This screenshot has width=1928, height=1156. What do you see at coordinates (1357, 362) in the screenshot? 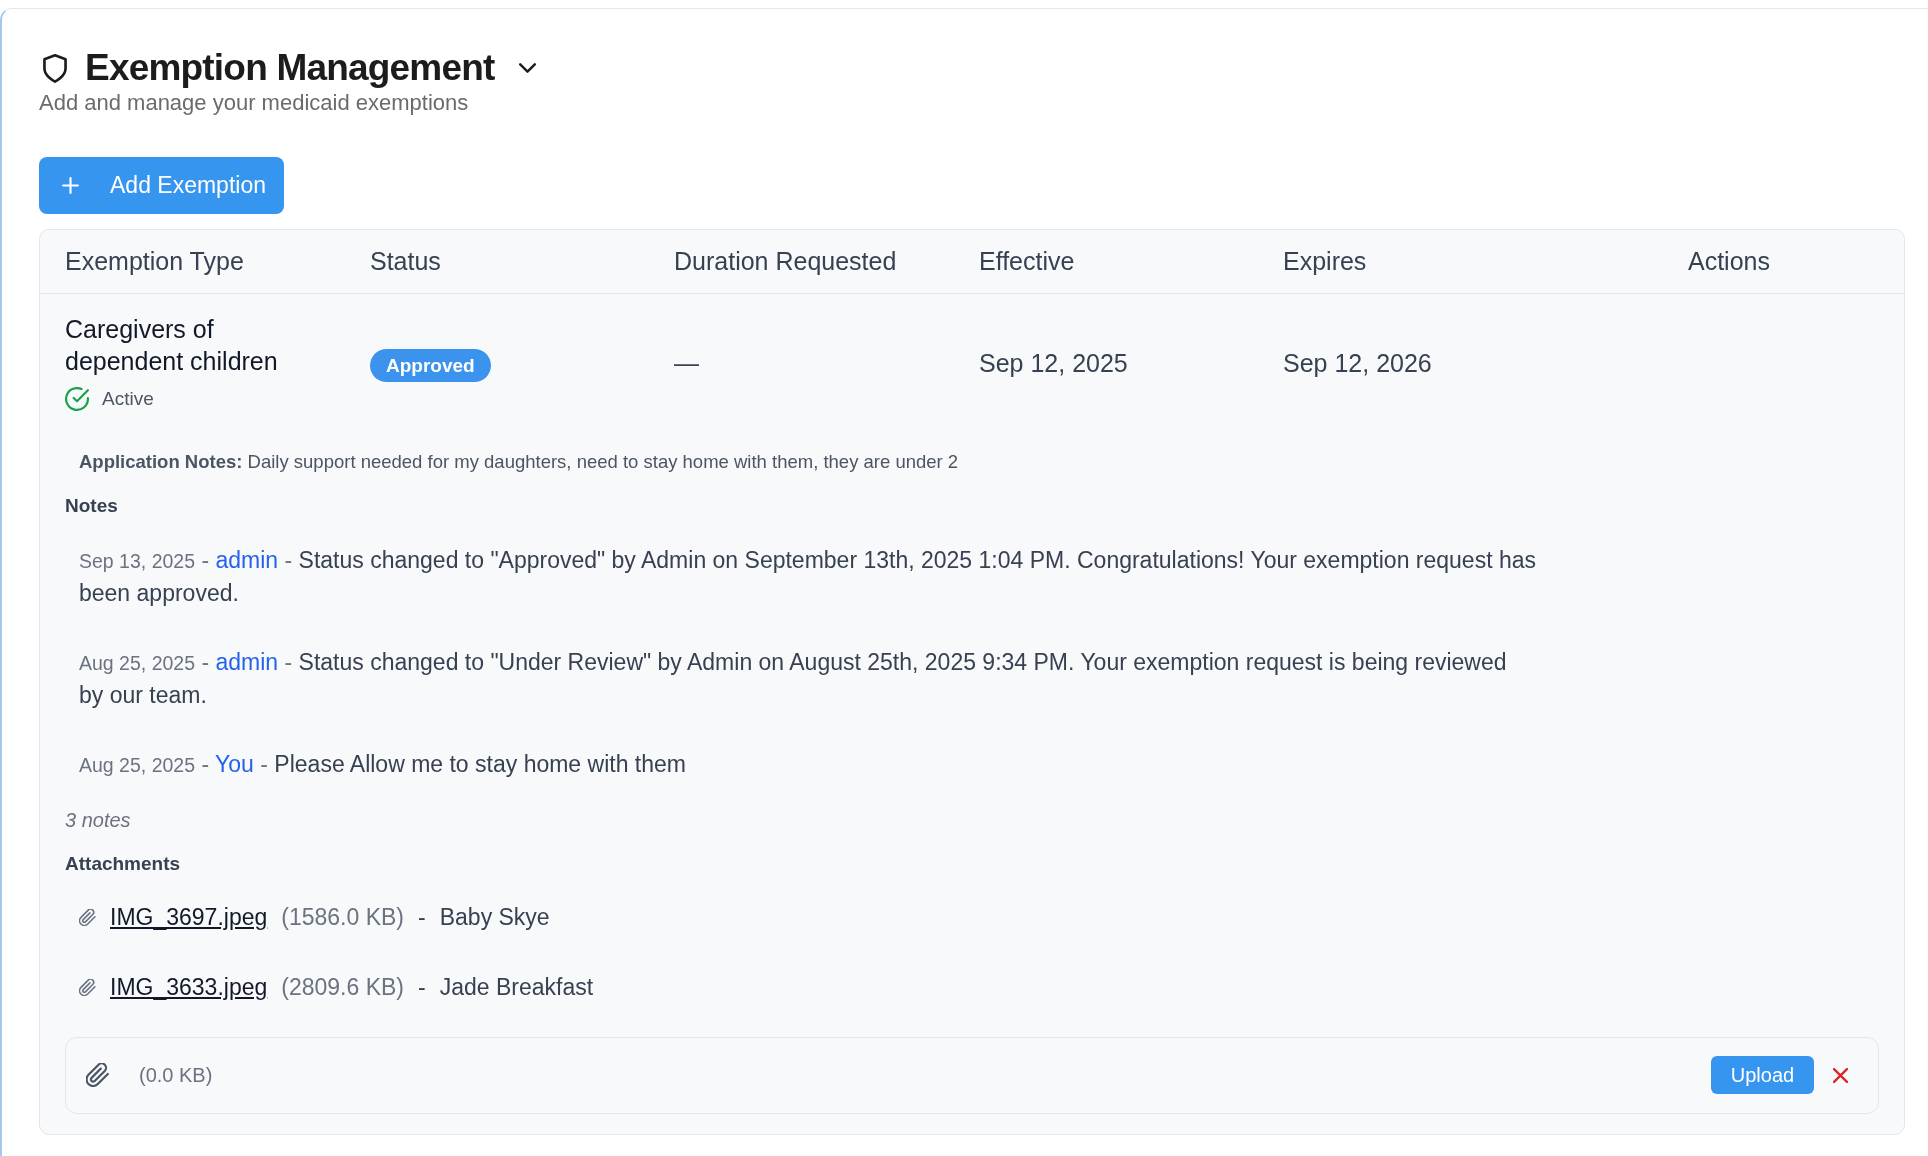
I see `expiry-date: Sep 12, 2026` at bounding box center [1357, 362].